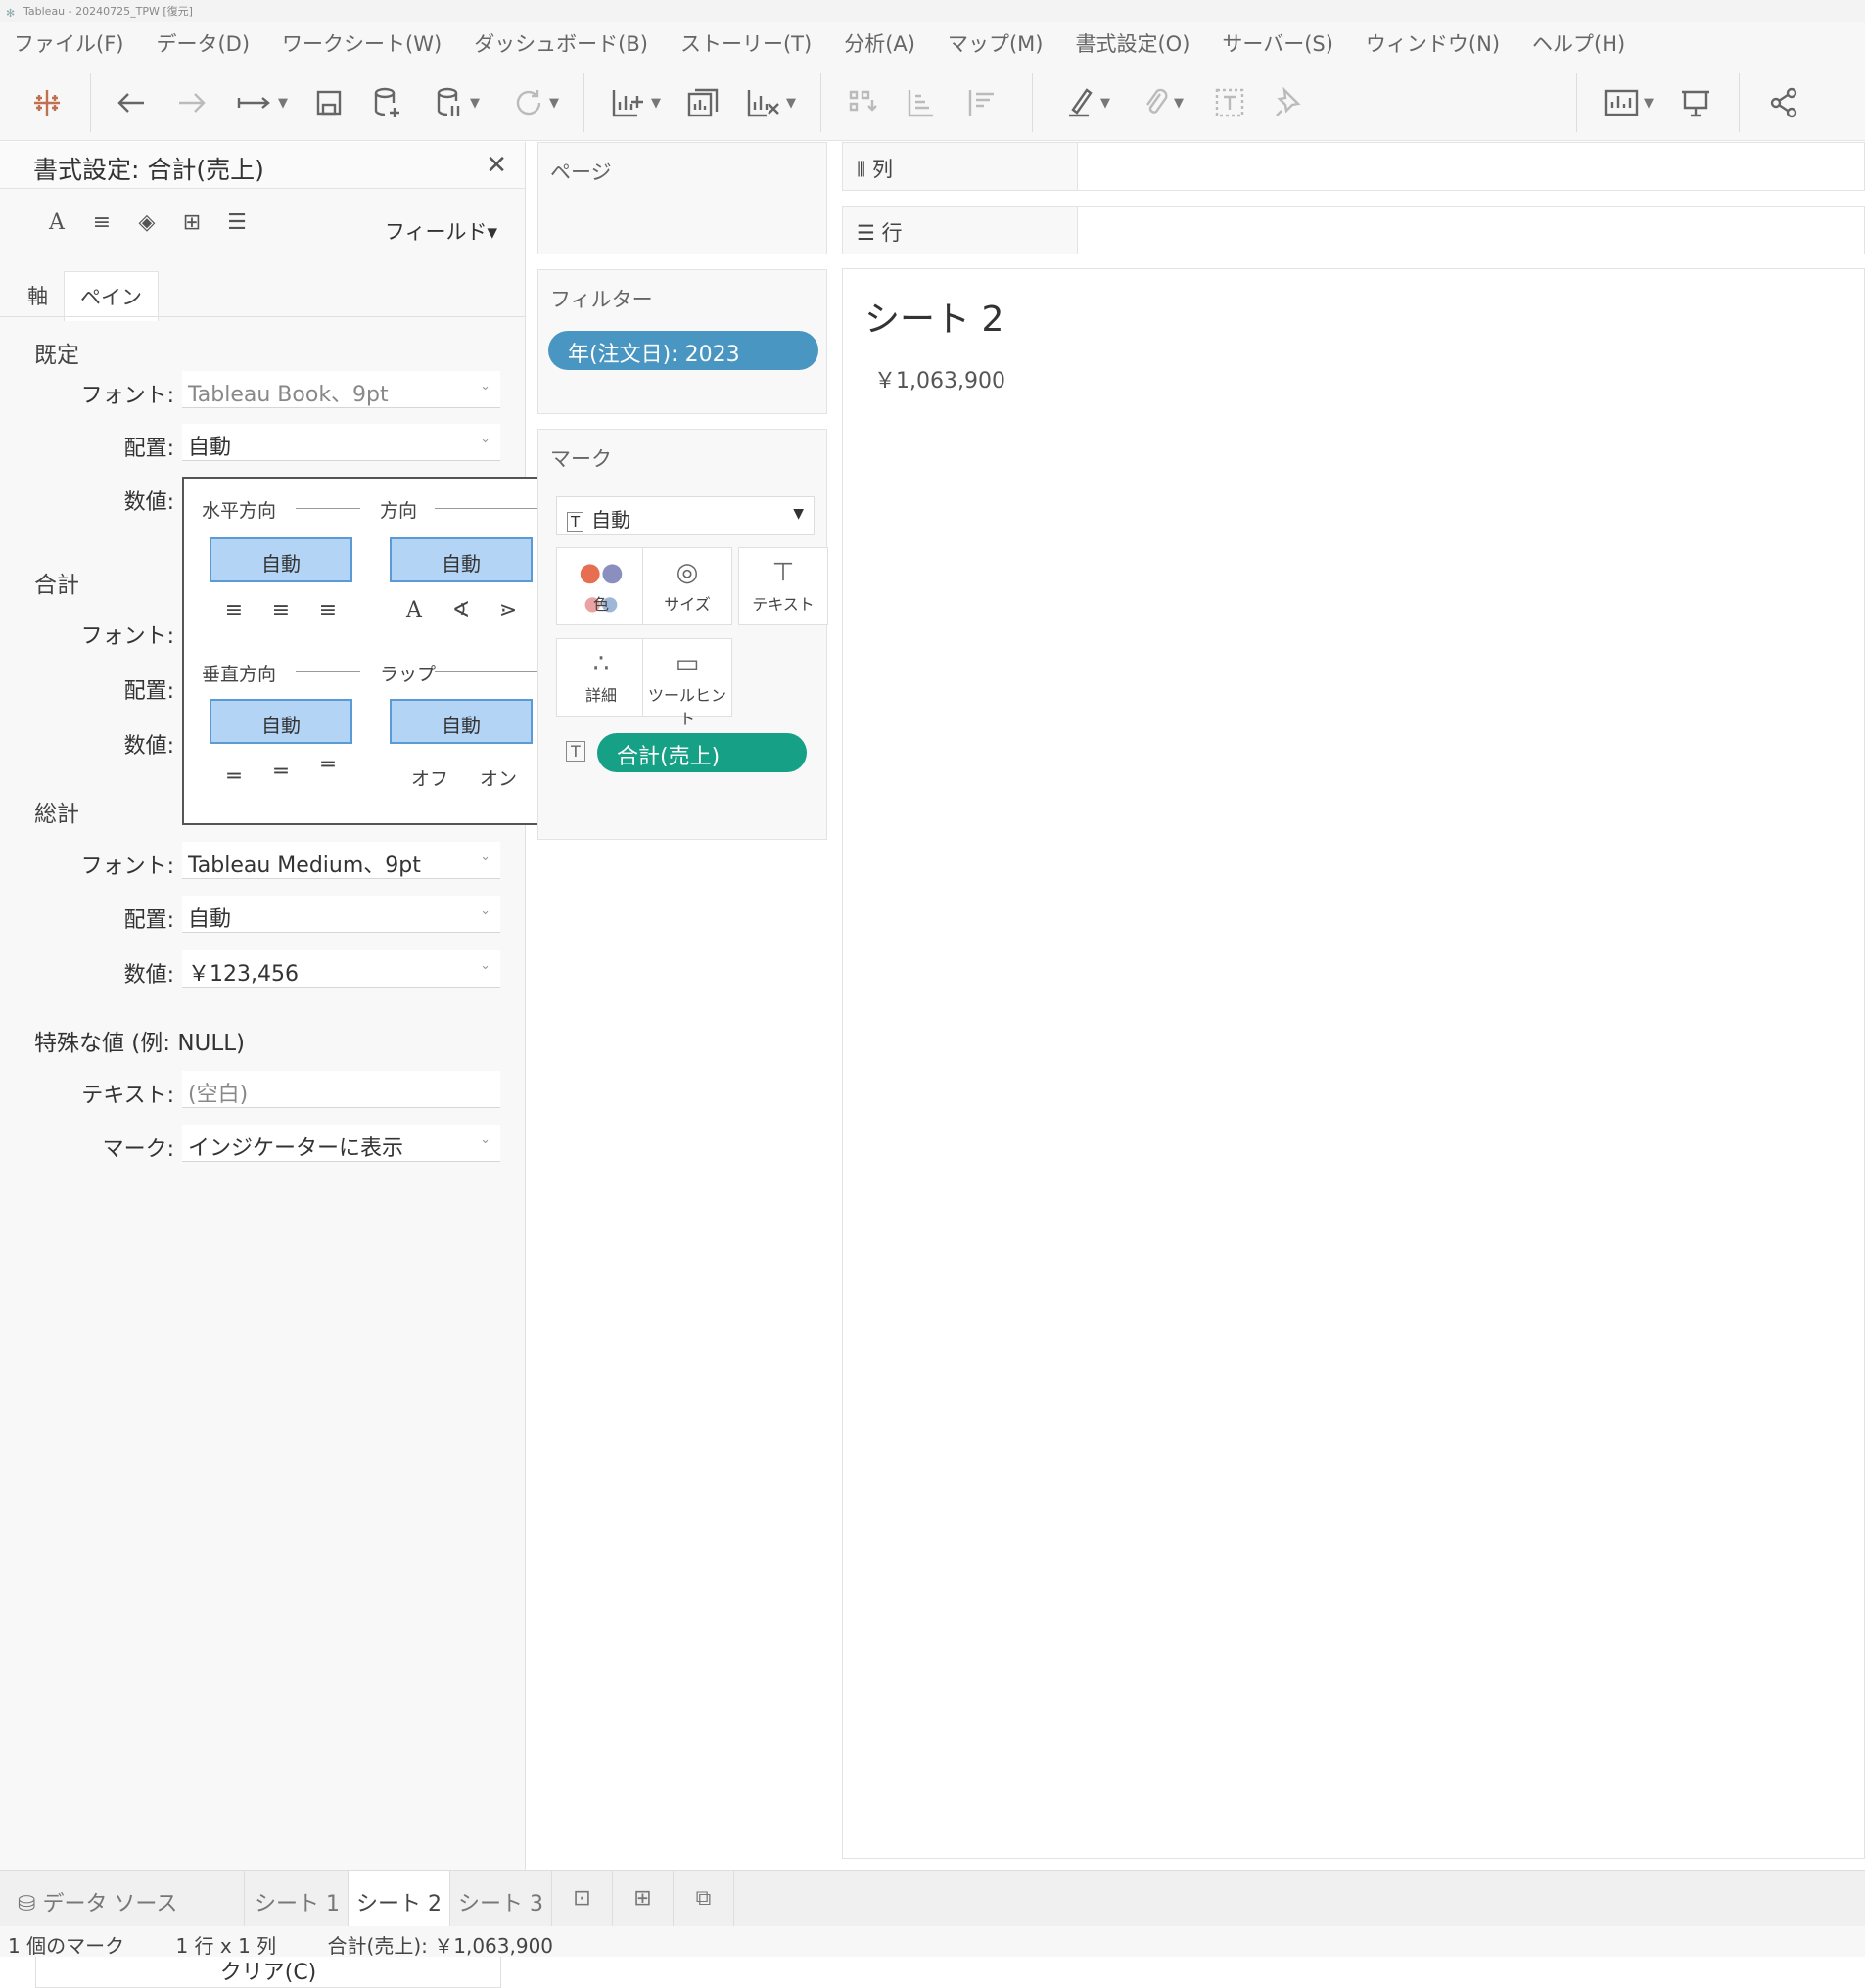  What do you see at coordinates (429, 777) in the screenshot?
I see `wrap-off-button: オフ` at bounding box center [429, 777].